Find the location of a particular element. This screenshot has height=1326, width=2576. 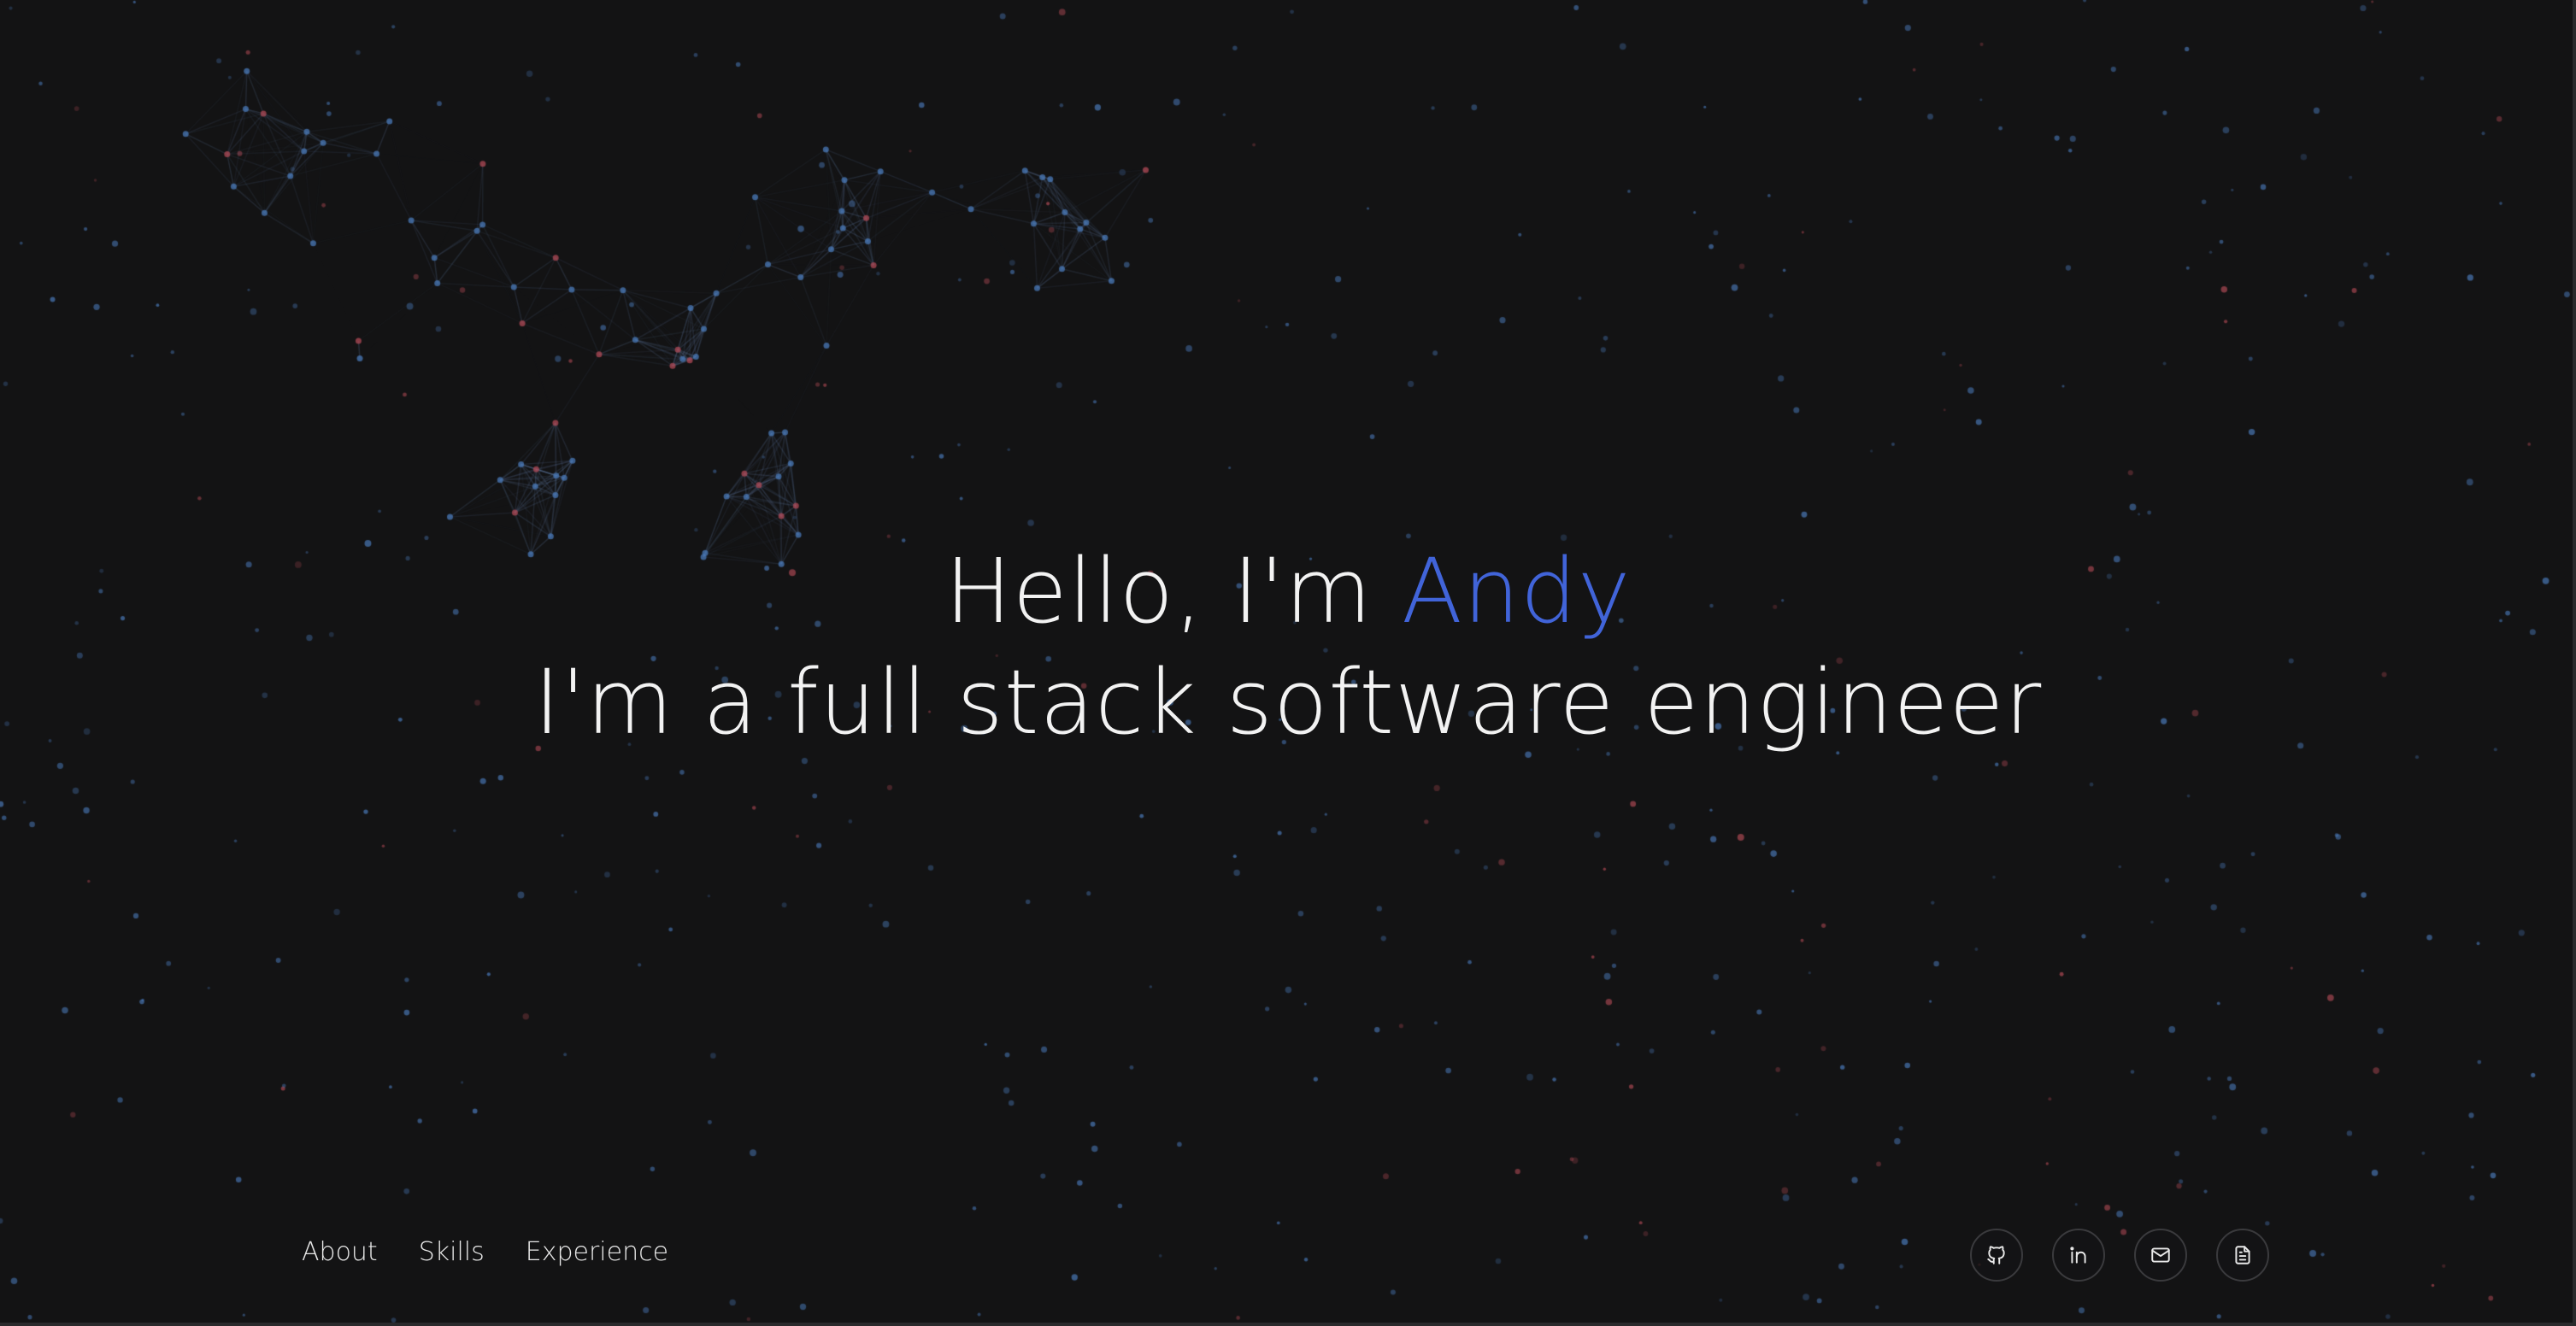

hero-greeting-prefix: Hello, I'm is located at coordinates (1173, 591).